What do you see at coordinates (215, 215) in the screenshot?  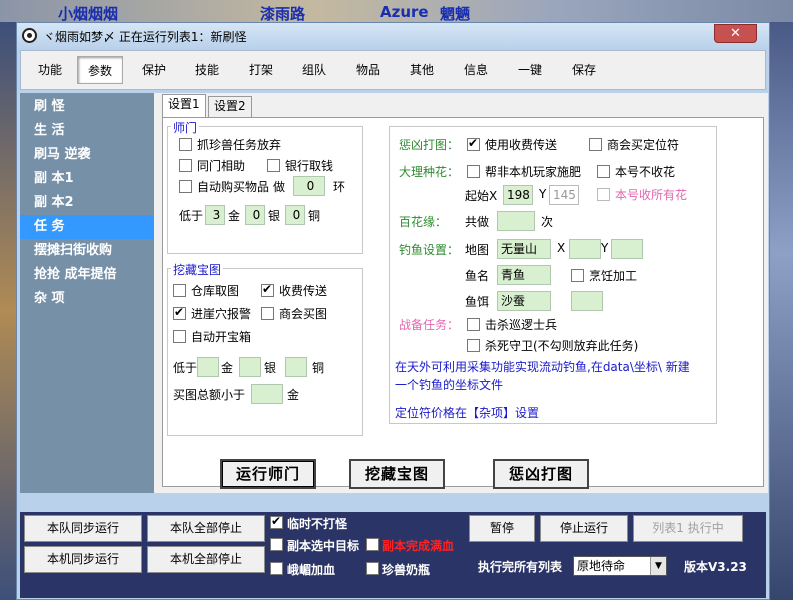 I see `gold-input: 3` at bounding box center [215, 215].